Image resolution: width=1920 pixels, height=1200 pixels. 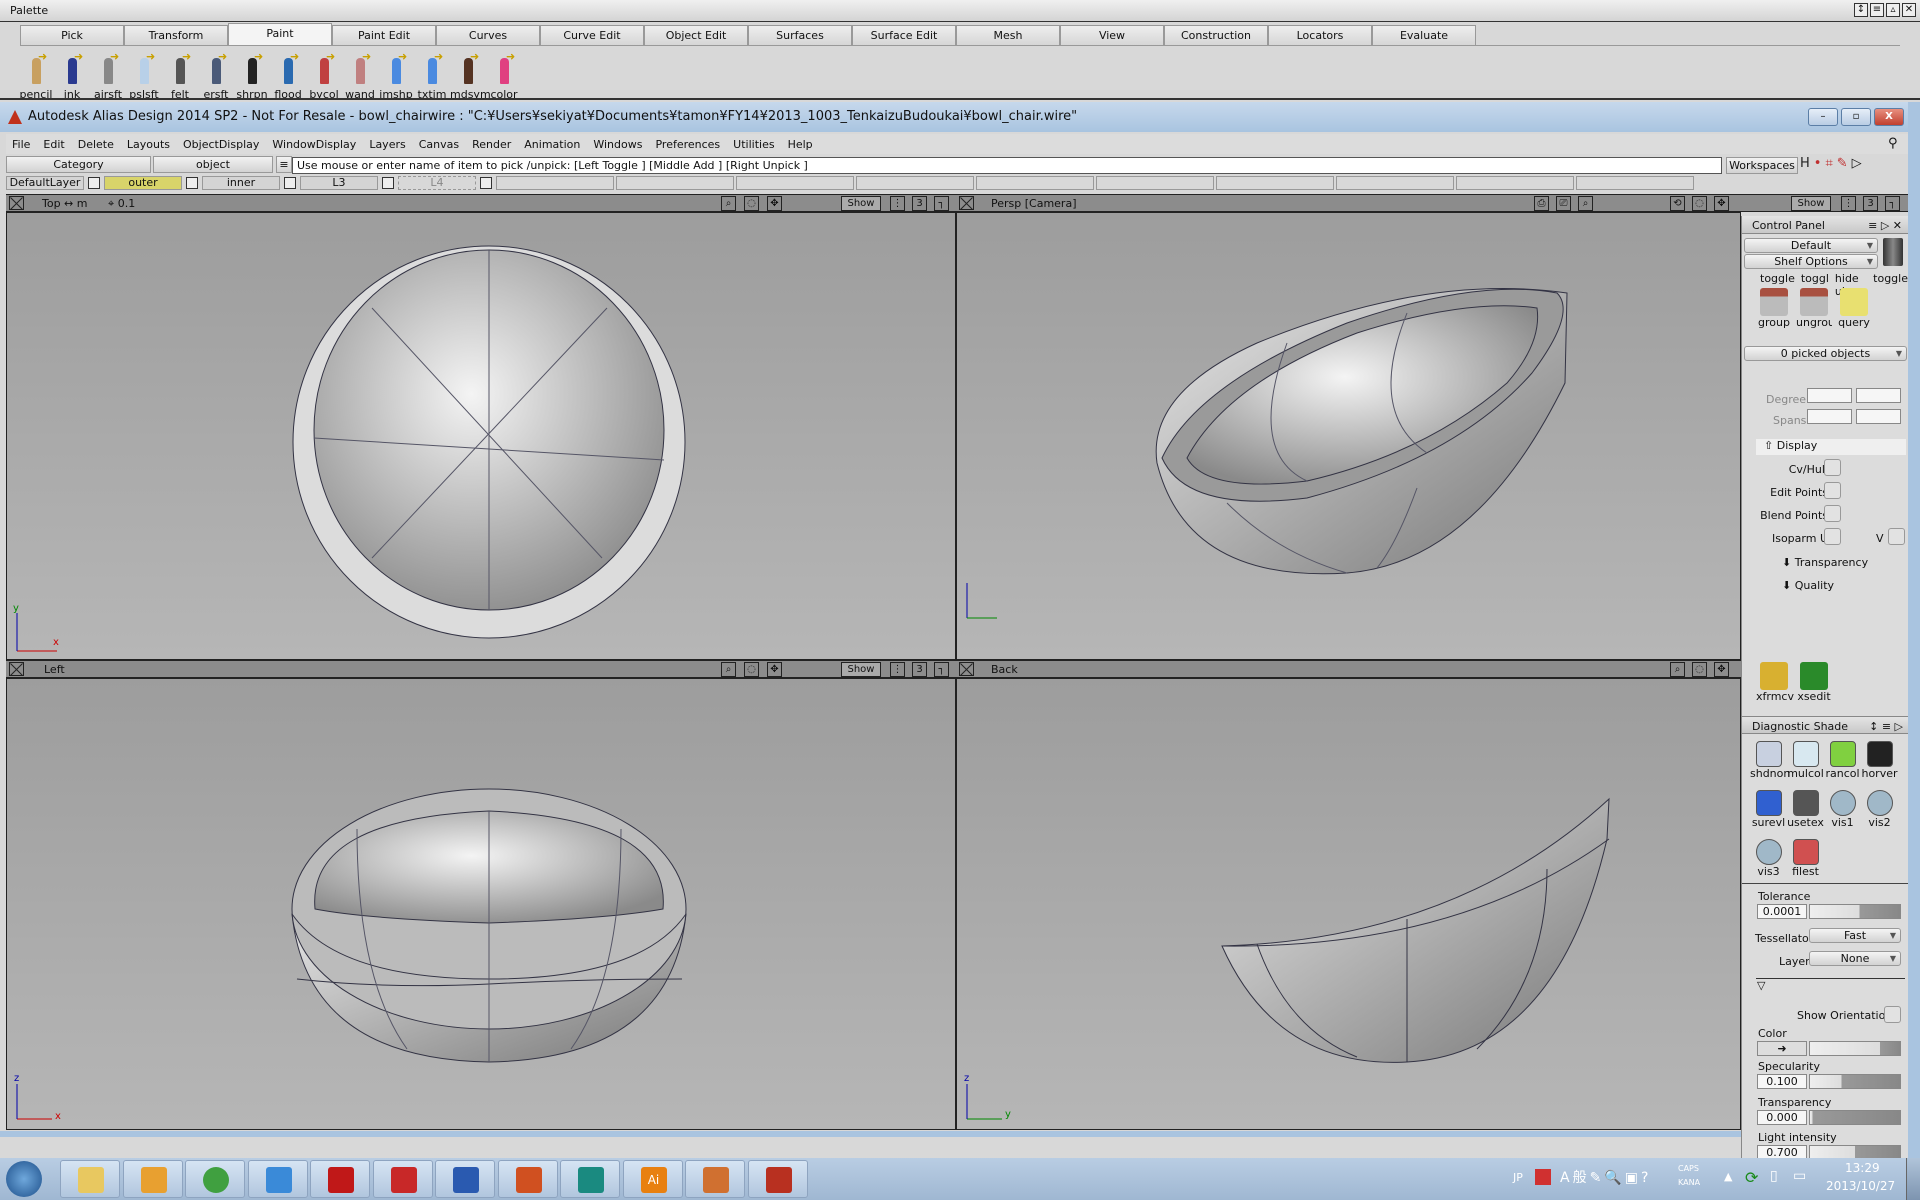 I want to click on workspaces-button: Workspaces, so click(x=1762, y=165).